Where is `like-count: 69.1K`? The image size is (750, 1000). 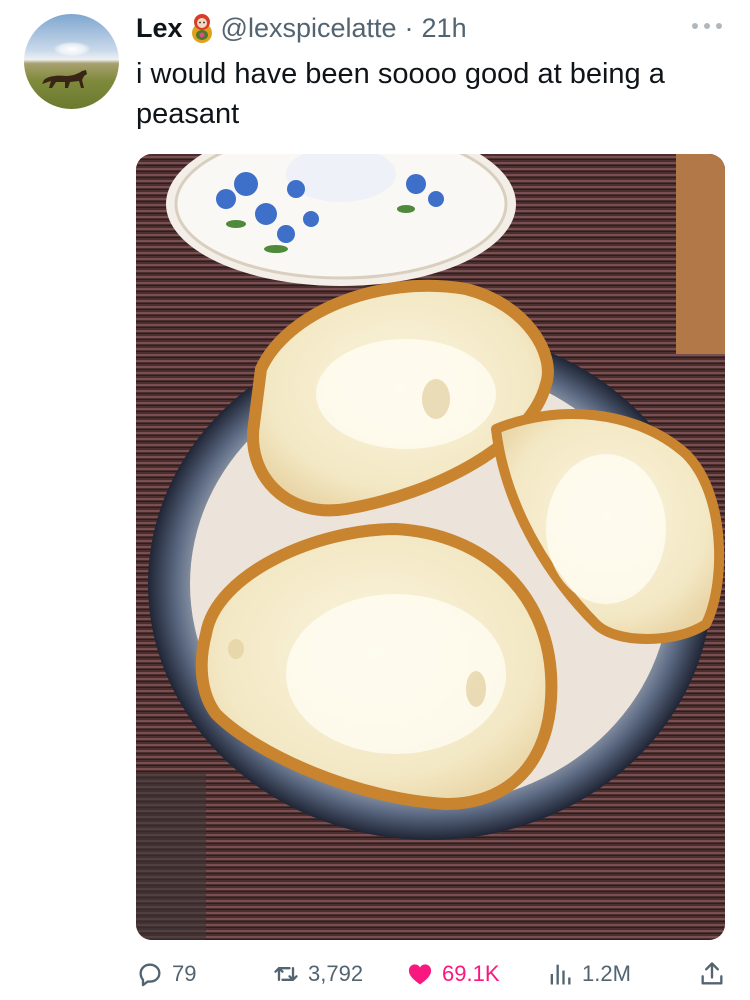
like-count: 69.1K is located at coordinates (471, 973).